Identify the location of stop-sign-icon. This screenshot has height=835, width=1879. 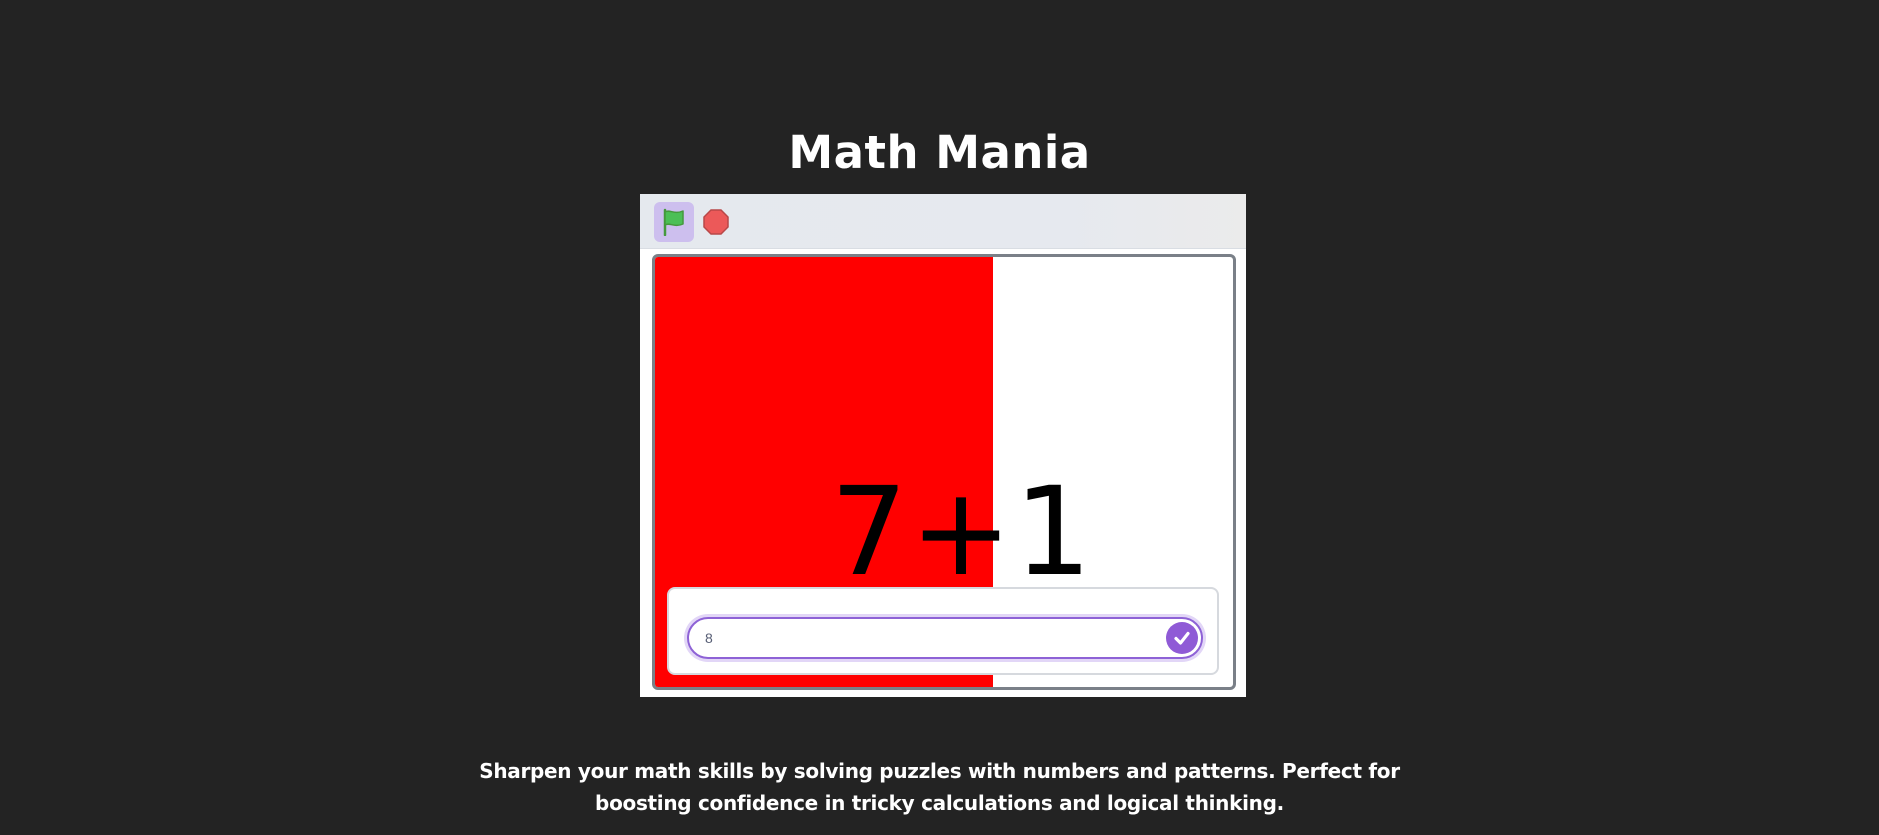
(716, 222).